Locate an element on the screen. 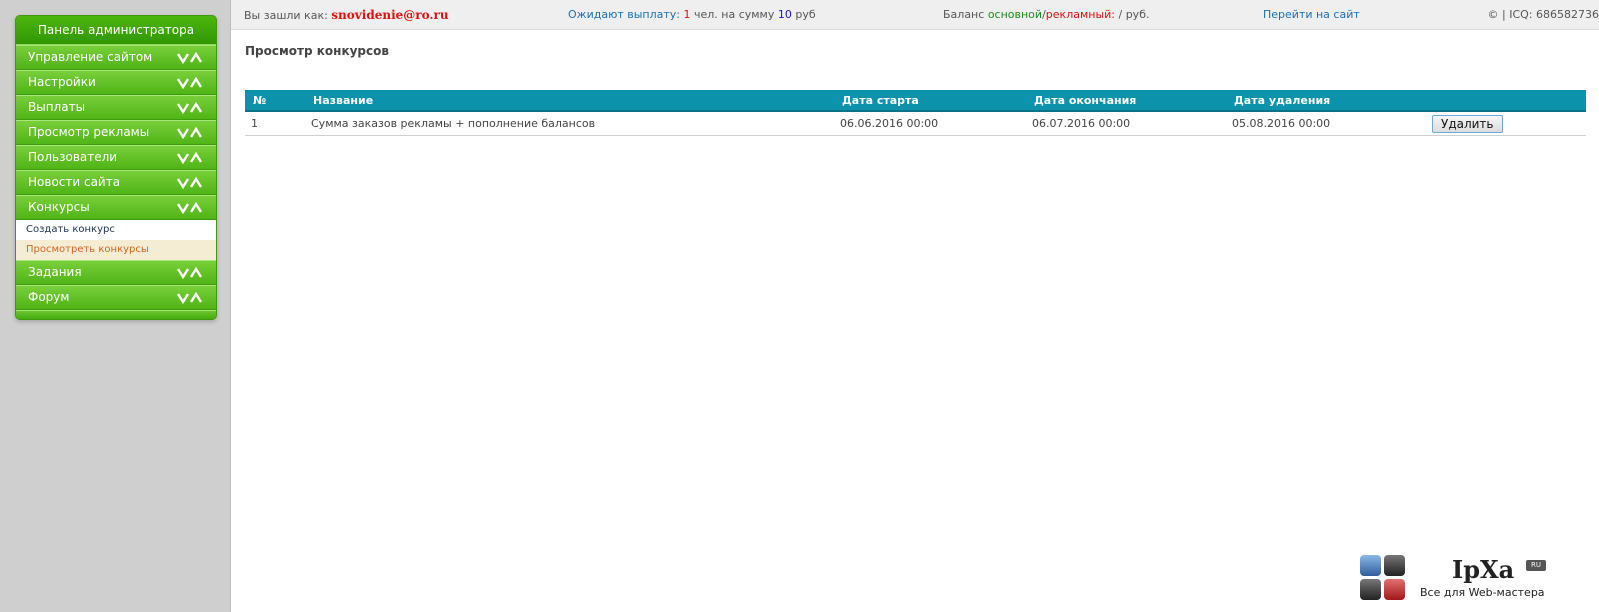 This screenshot has height=612, width=1599. pending-count: 1 is located at coordinates (687, 14).